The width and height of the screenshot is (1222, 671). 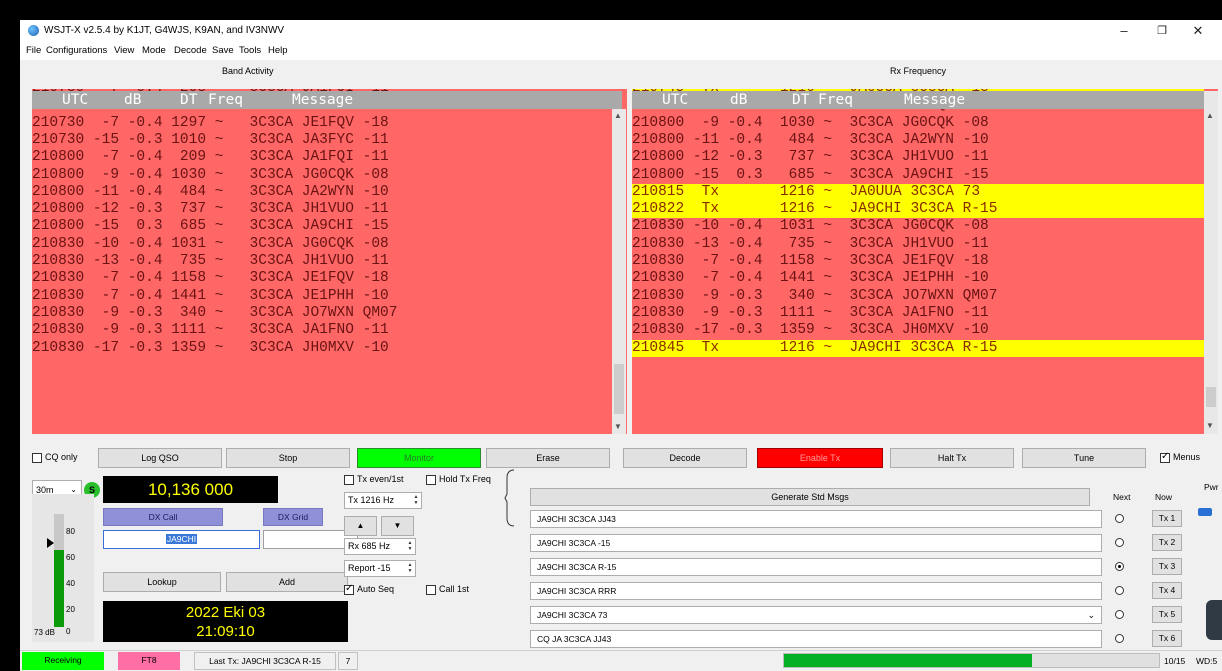 What do you see at coordinates (288, 458) in the screenshot?
I see `stop-button: Stop` at bounding box center [288, 458].